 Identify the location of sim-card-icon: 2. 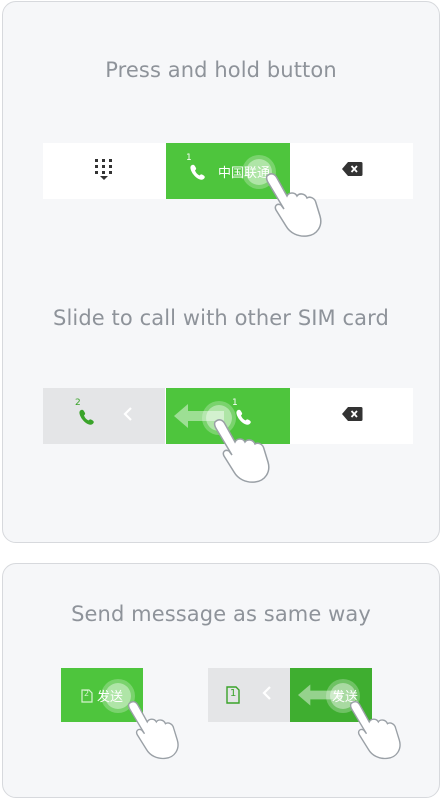
(87, 695).